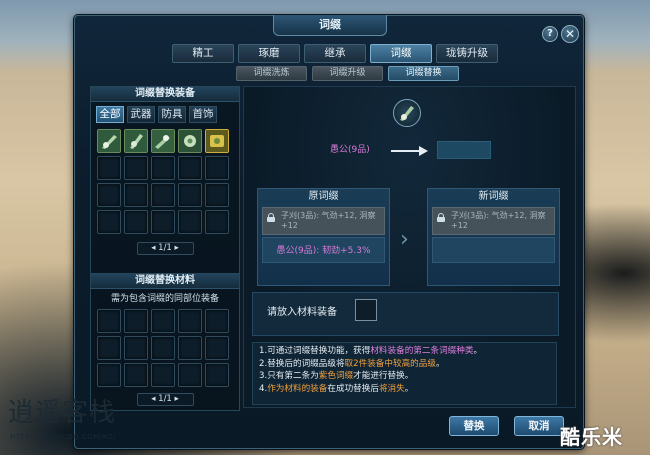 This screenshot has width=650, height=455. Describe the element at coordinates (498, 220) in the screenshot. I see `new-locked-affix-text: 子刈(3品): 气劲+12, 洞察+12` at that location.